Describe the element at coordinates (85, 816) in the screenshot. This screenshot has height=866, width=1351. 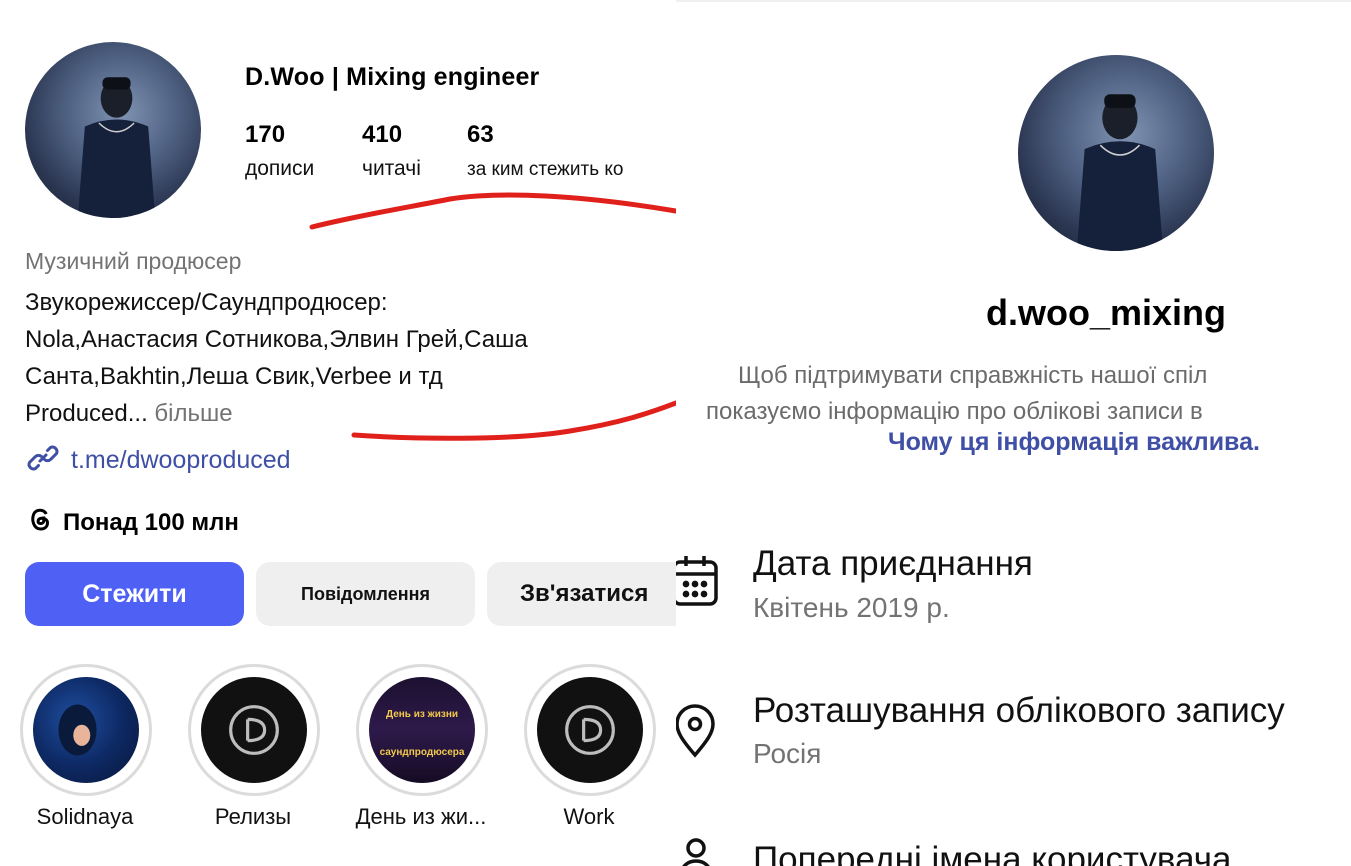
I see `highlight-label: Solidnaya` at that location.